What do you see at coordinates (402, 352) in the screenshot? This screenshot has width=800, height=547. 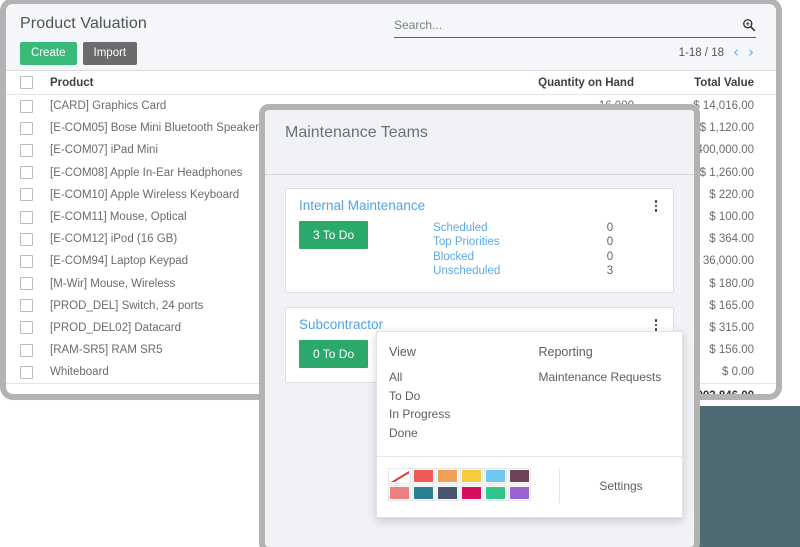 I see `menu-heading-view: View` at bounding box center [402, 352].